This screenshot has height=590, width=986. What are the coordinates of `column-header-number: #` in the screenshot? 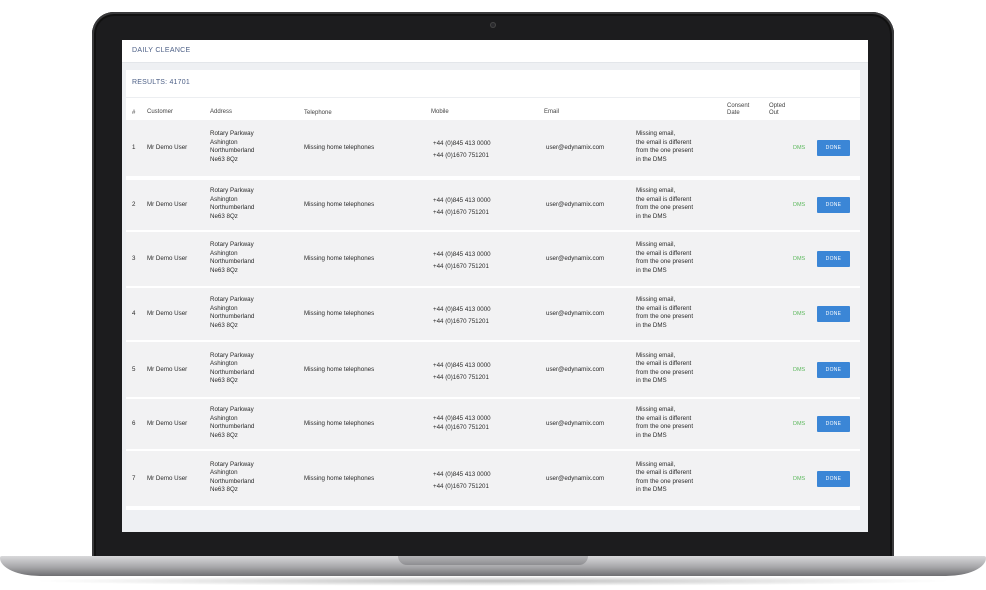 It's located at (134, 113).